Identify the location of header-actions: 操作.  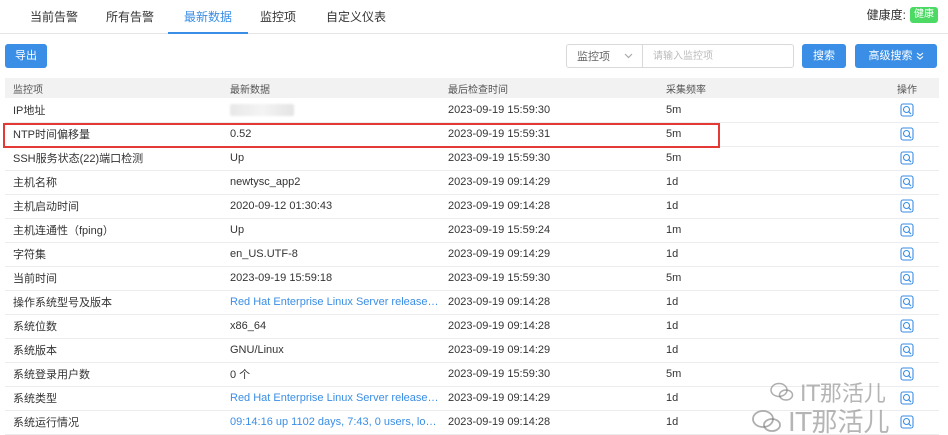
(907, 90).